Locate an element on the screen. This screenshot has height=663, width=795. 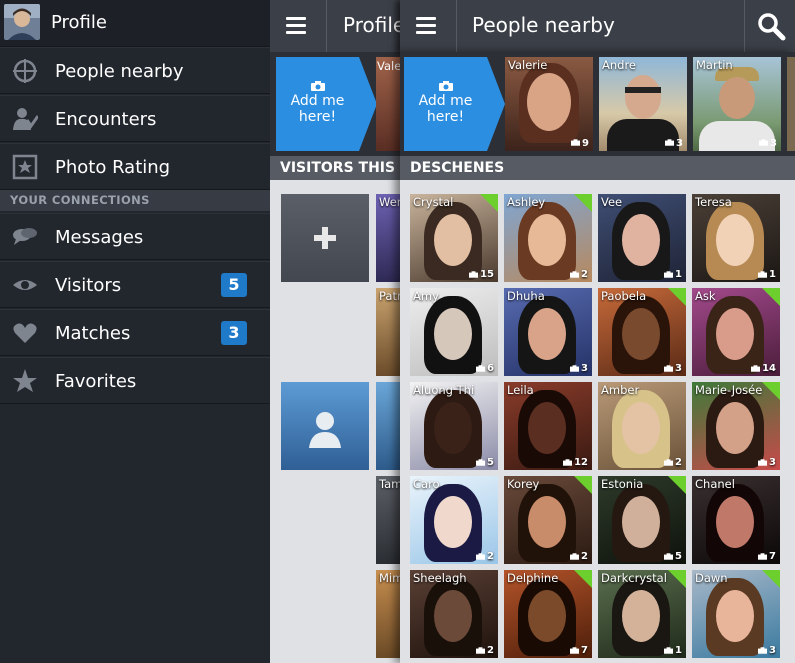
visitor-tile: Vee 1 is located at coordinates (642, 238).